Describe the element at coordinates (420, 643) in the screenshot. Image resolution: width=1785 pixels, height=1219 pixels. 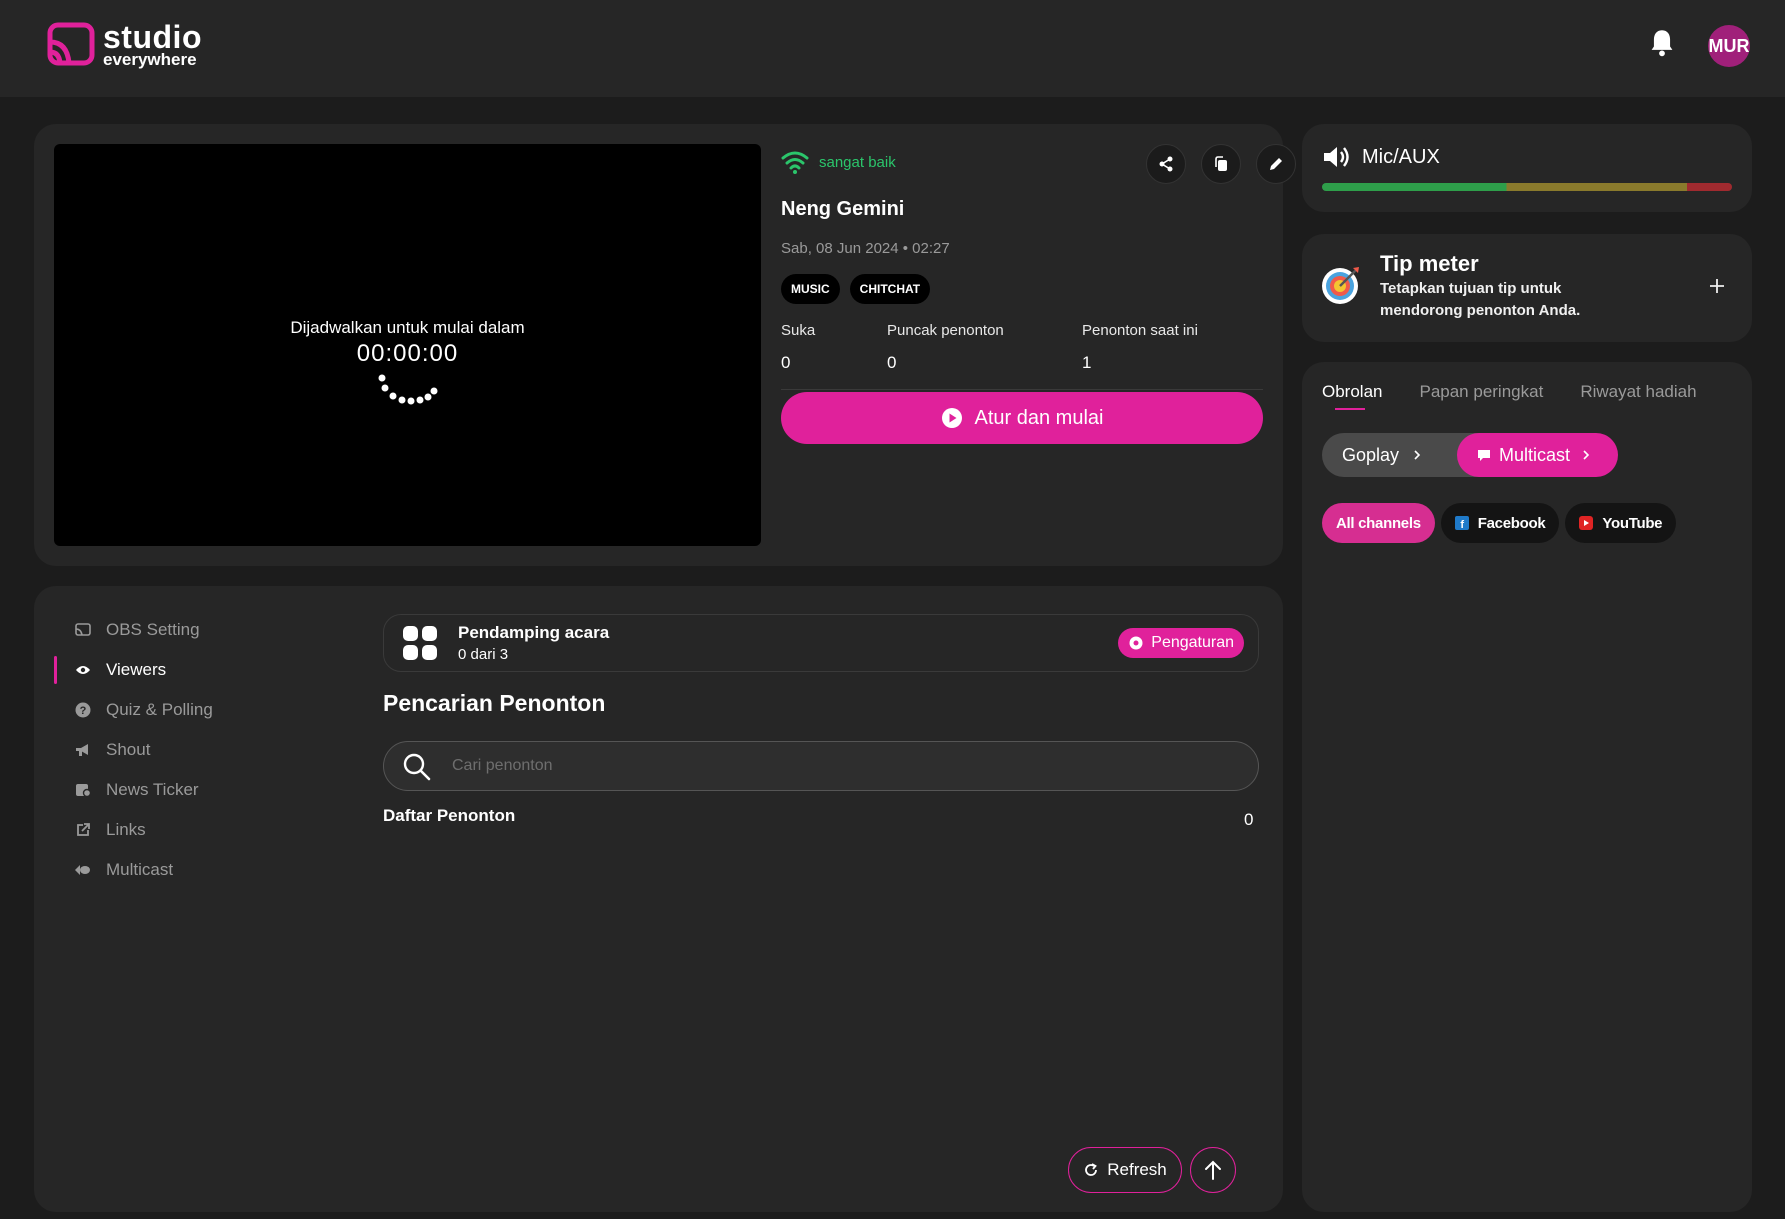
I see `grid-apps-icon` at that location.